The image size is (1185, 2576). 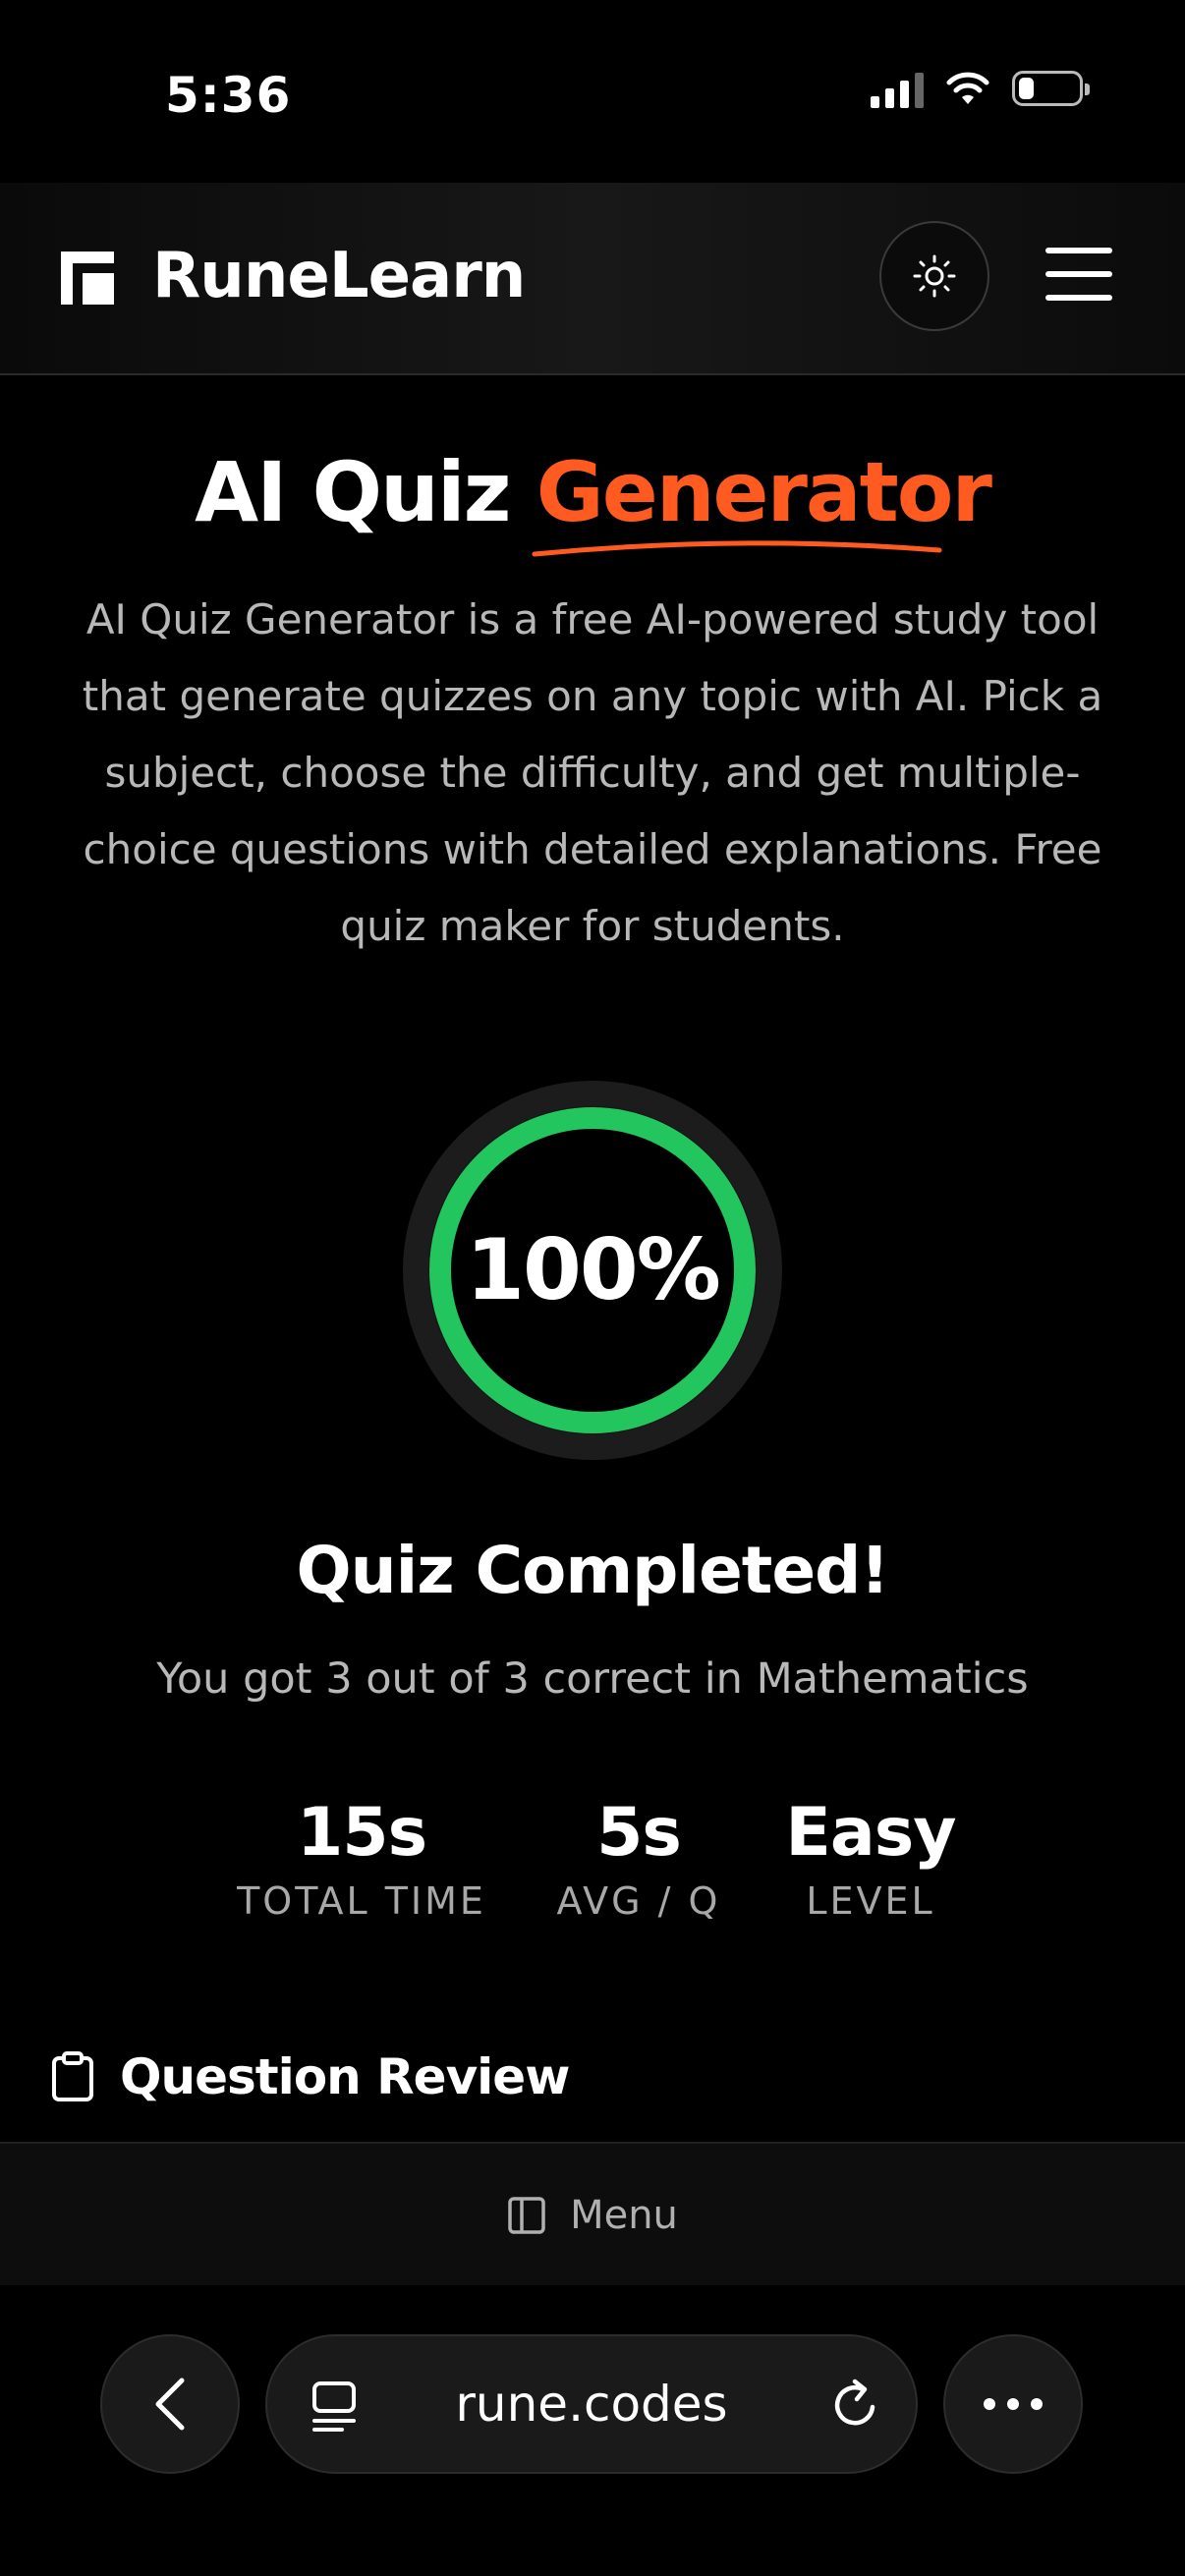 I want to click on wifi-icon, so click(x=968, y=88).